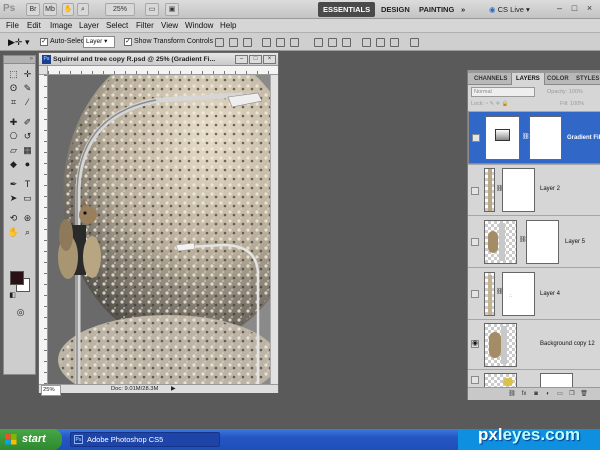 This screenshot has width=600, height=450. Describe the element at coordinates (584, 394) in the screenshot. I see `delete-layer-icon: 🗑` at that location.